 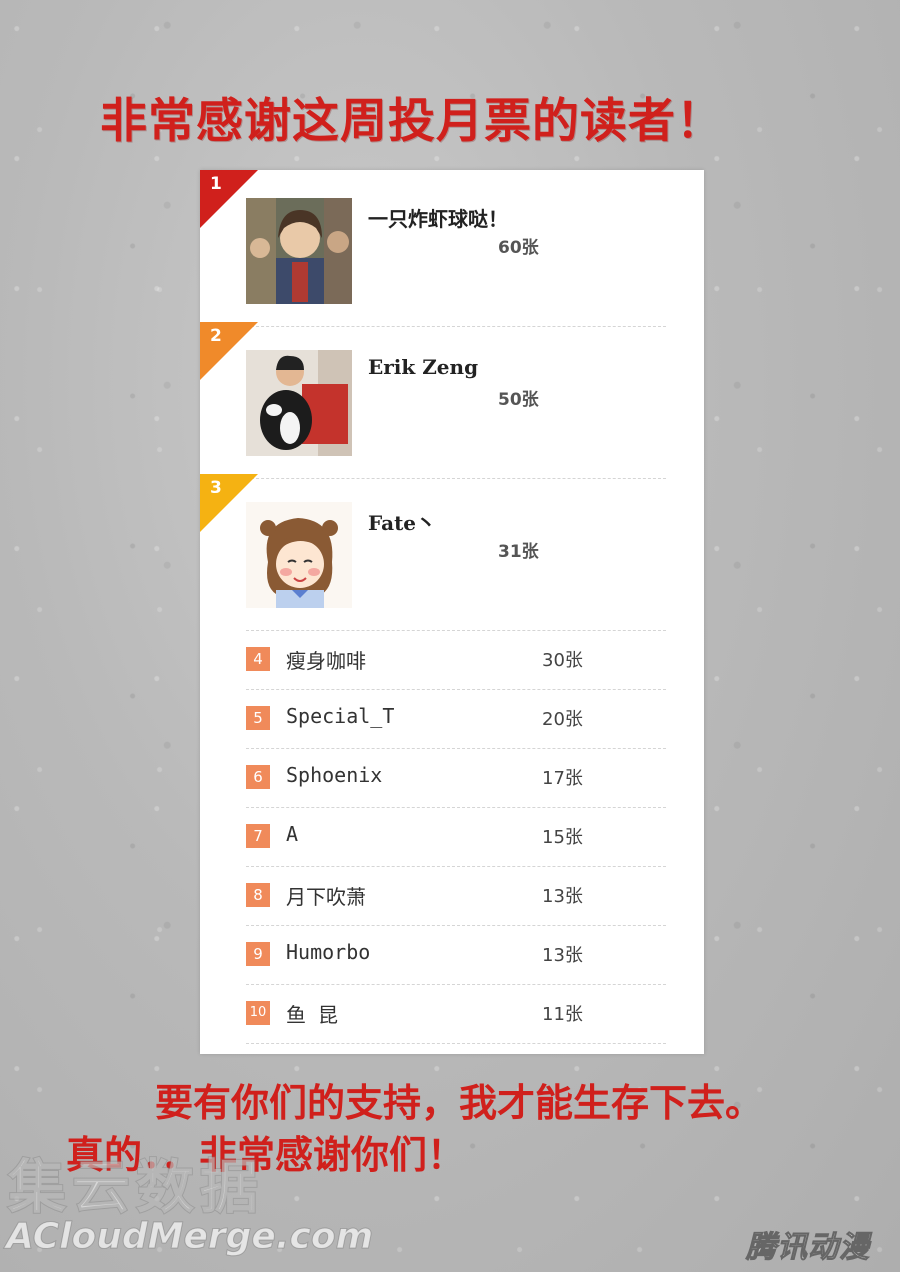 I want to click on rank-badge: 6, so click(x=258, y=777).